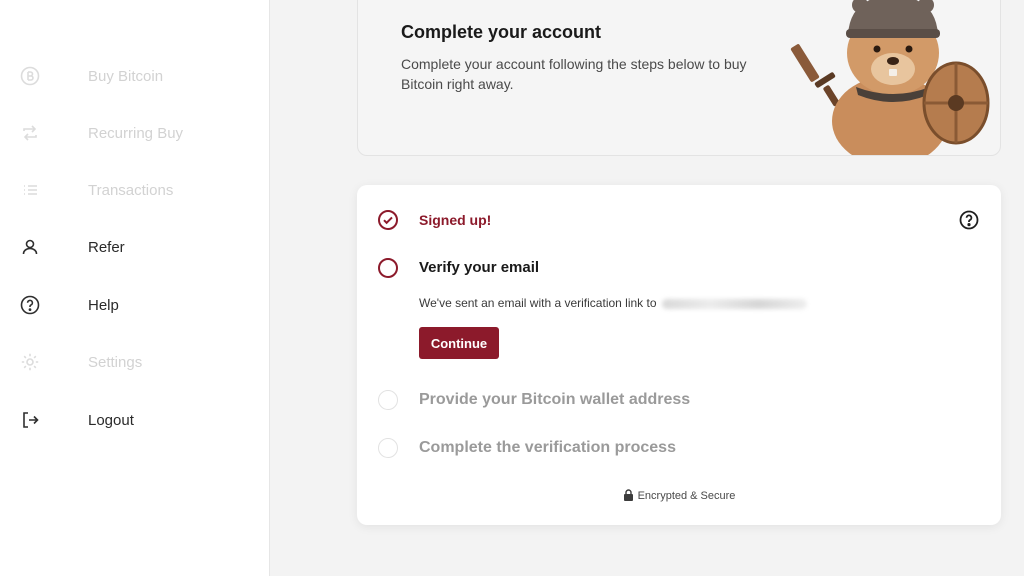  What do you see at coordinates (679, 220) in the screenshot?
I see `step-signed-up: Signed up!` at bounding box center [679, 220].